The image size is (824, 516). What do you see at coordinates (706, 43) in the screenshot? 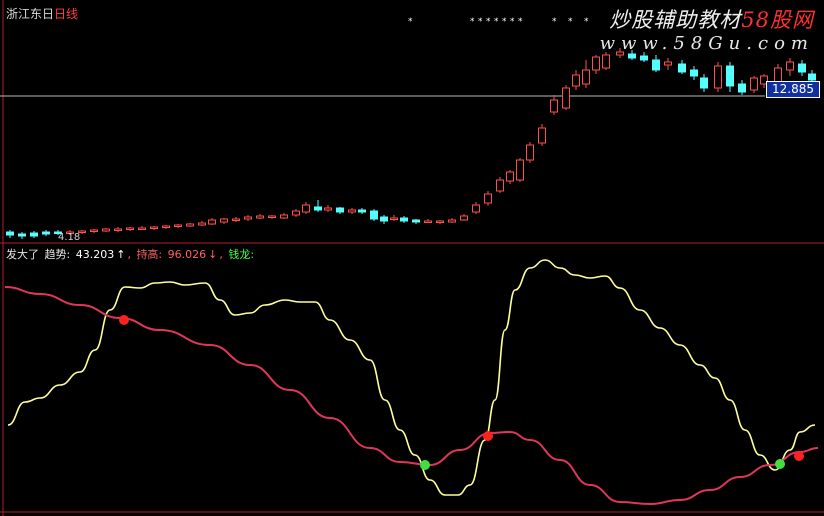
I see `watermark-url: www.58Gu.com` at bounding box center [706, 43].